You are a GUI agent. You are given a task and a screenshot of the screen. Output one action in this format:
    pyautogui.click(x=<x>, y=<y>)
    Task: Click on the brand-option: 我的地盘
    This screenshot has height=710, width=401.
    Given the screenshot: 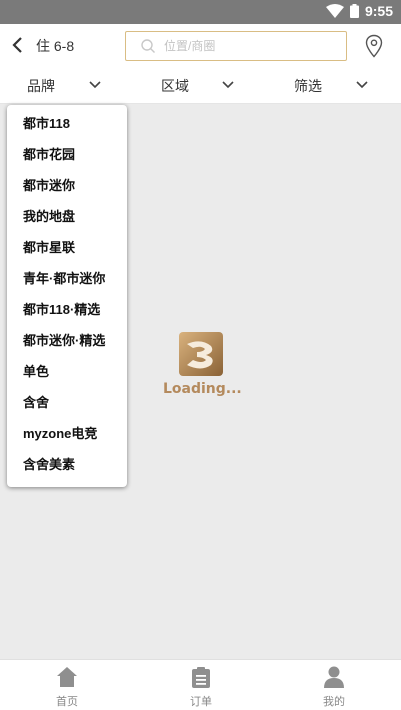 What is the action you would take?
    pyautogui.click(x=49, y=217)
    